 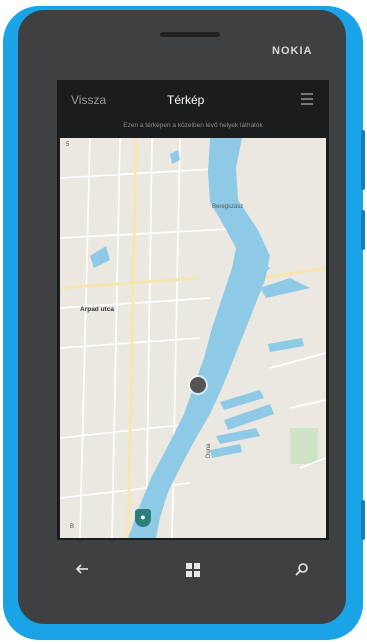 I want to click on map-corner-label: 5, so click(x=68, y=145).